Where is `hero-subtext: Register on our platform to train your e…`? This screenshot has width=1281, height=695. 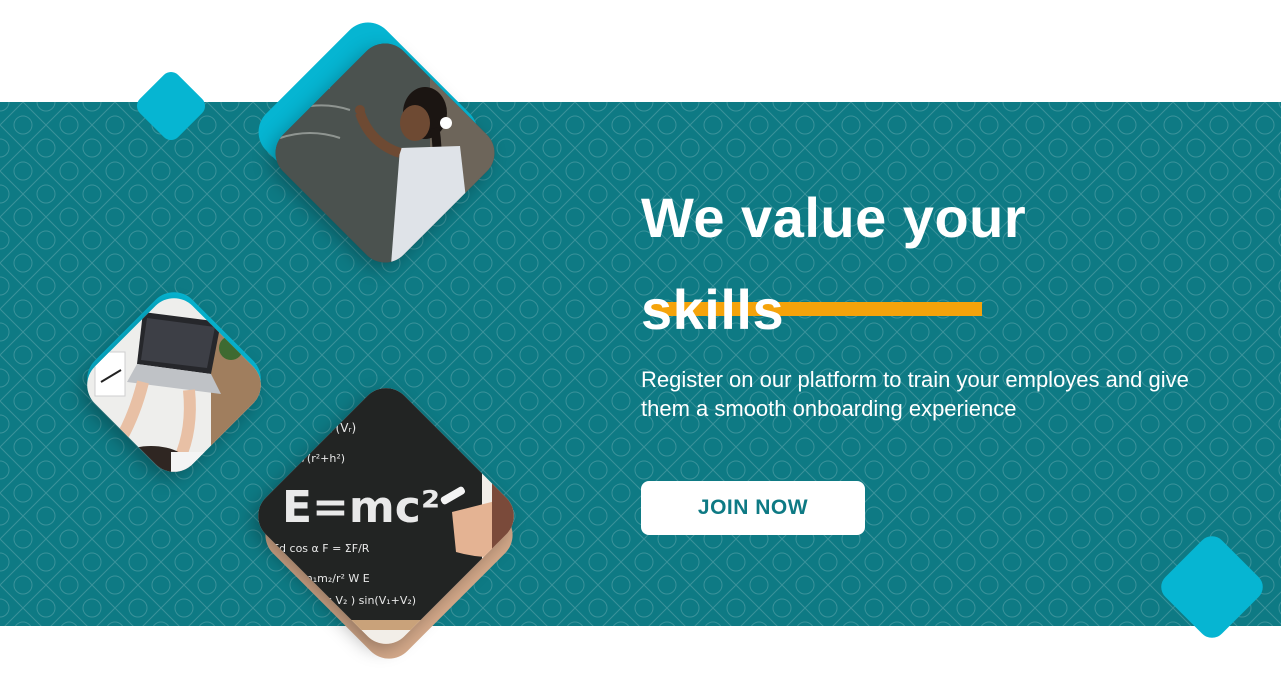
hero-subtext: Register on our platform to train your e… is located at coordinates (915, 394).